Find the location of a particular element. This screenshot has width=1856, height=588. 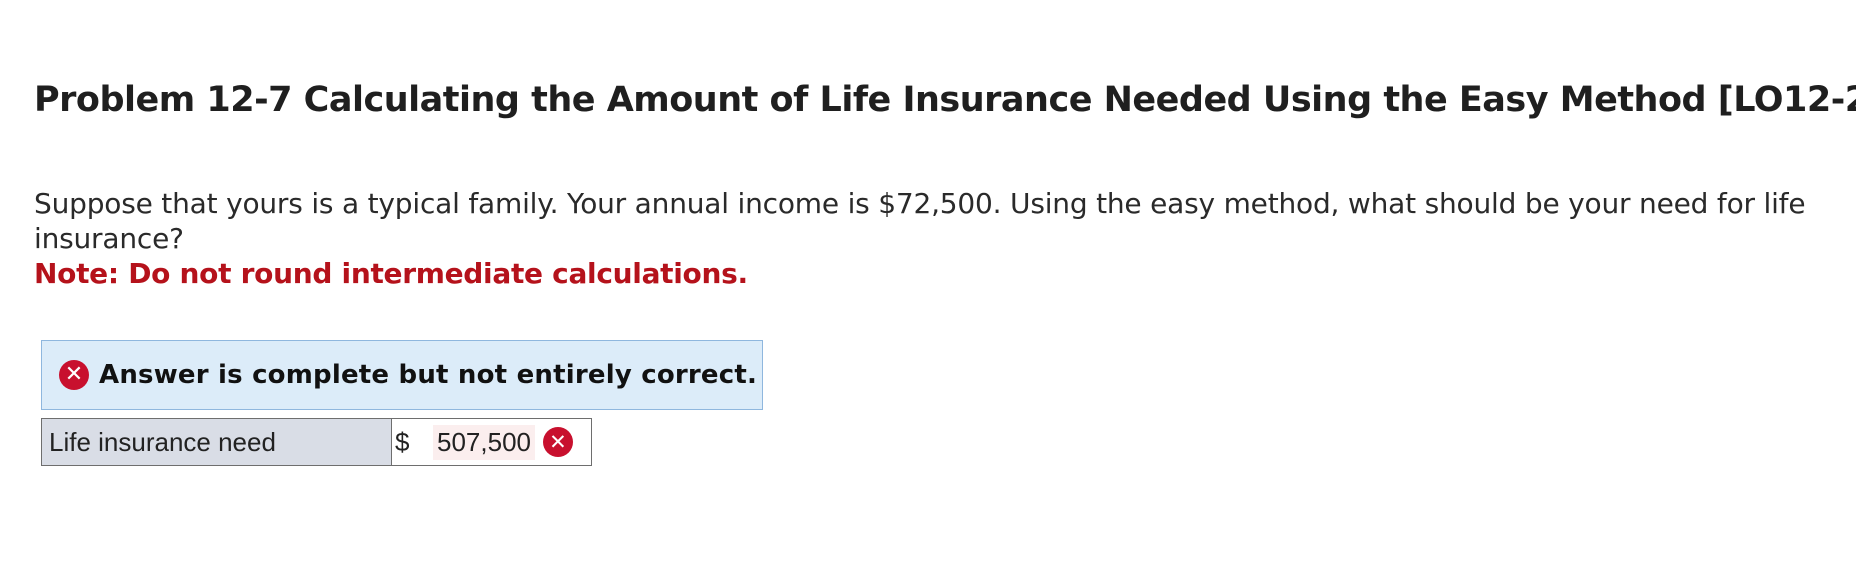

answer-value-cell: $ 507,500 ✕ is located at coordinates (491, 442).